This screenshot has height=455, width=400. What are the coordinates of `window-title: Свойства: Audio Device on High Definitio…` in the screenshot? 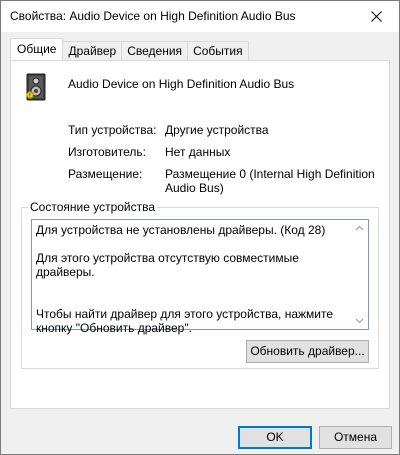 It's located at (153, 16).